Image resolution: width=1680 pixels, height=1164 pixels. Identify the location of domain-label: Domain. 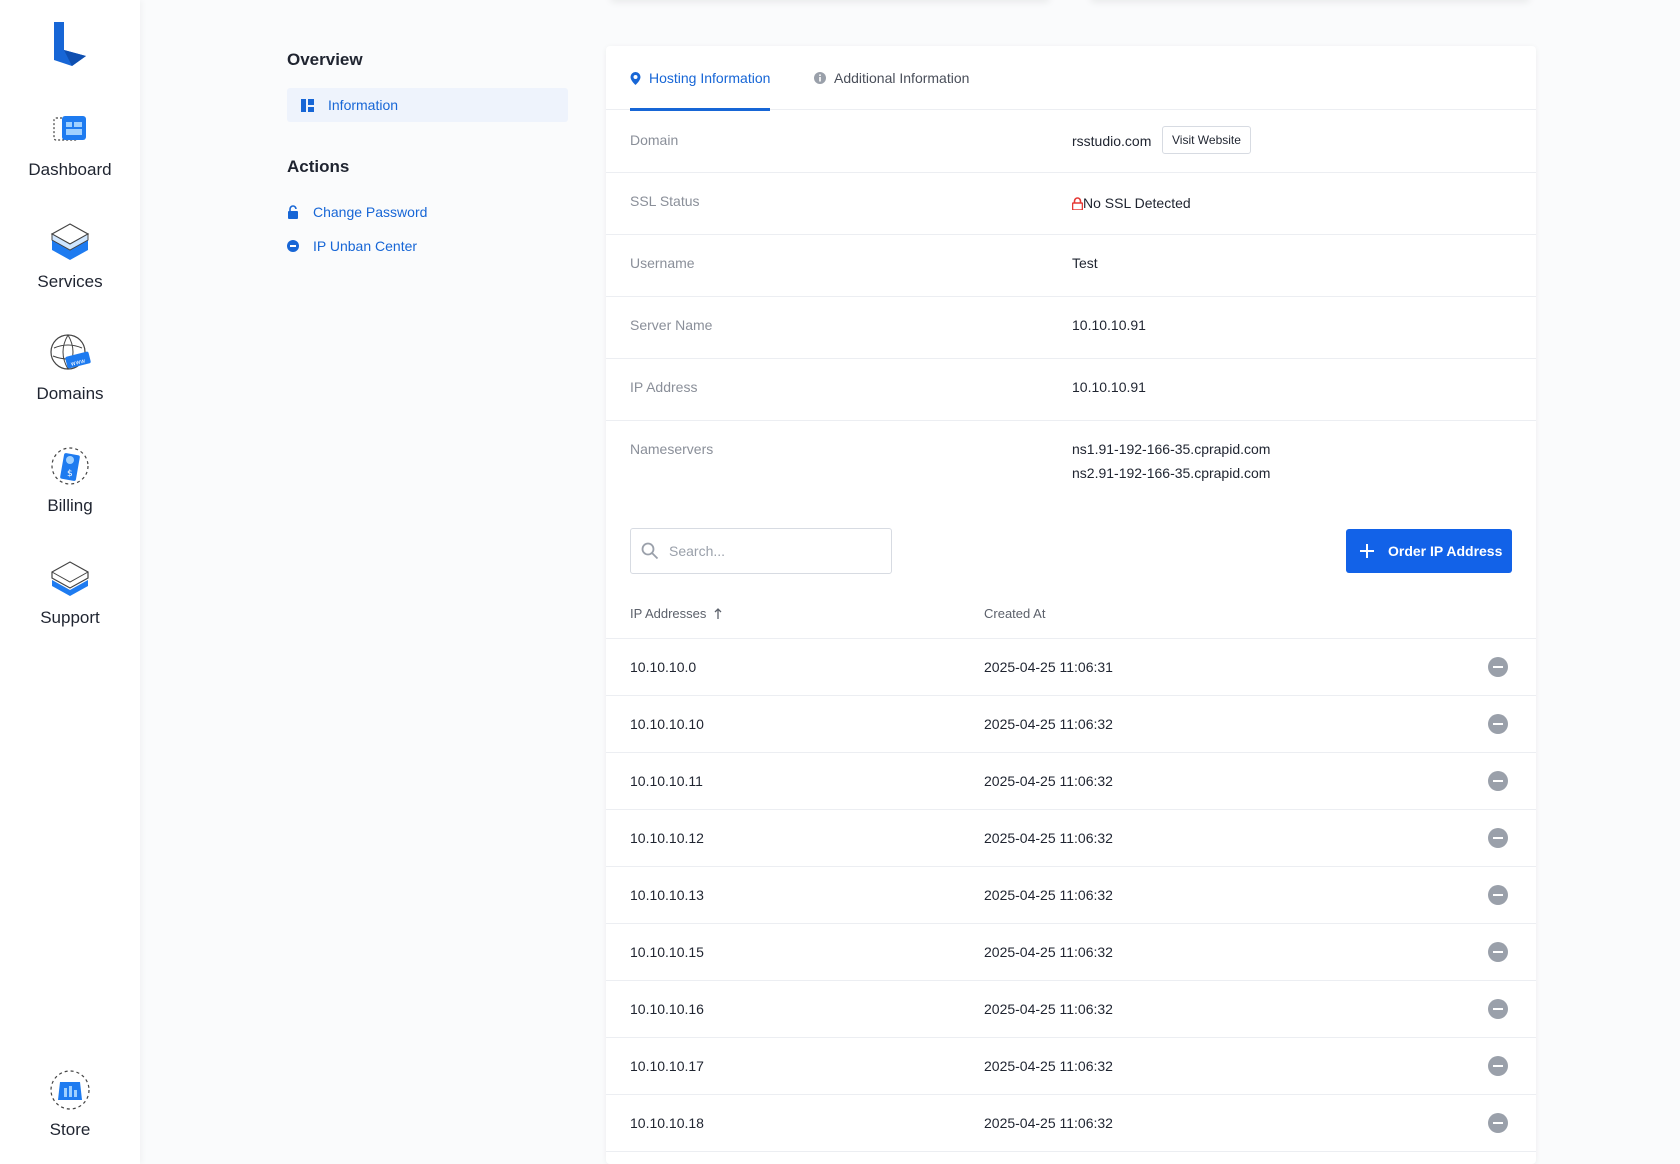
(654, 140).